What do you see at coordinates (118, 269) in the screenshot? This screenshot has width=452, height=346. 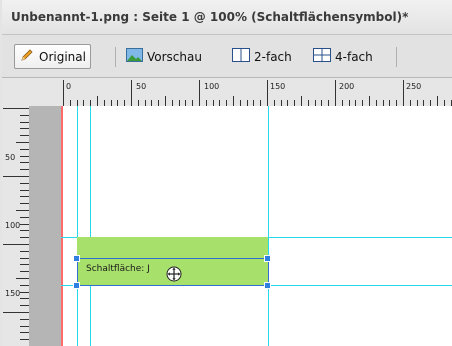 I see `slice-label: Schaltfläche: J` at bounding box center [118, 269].